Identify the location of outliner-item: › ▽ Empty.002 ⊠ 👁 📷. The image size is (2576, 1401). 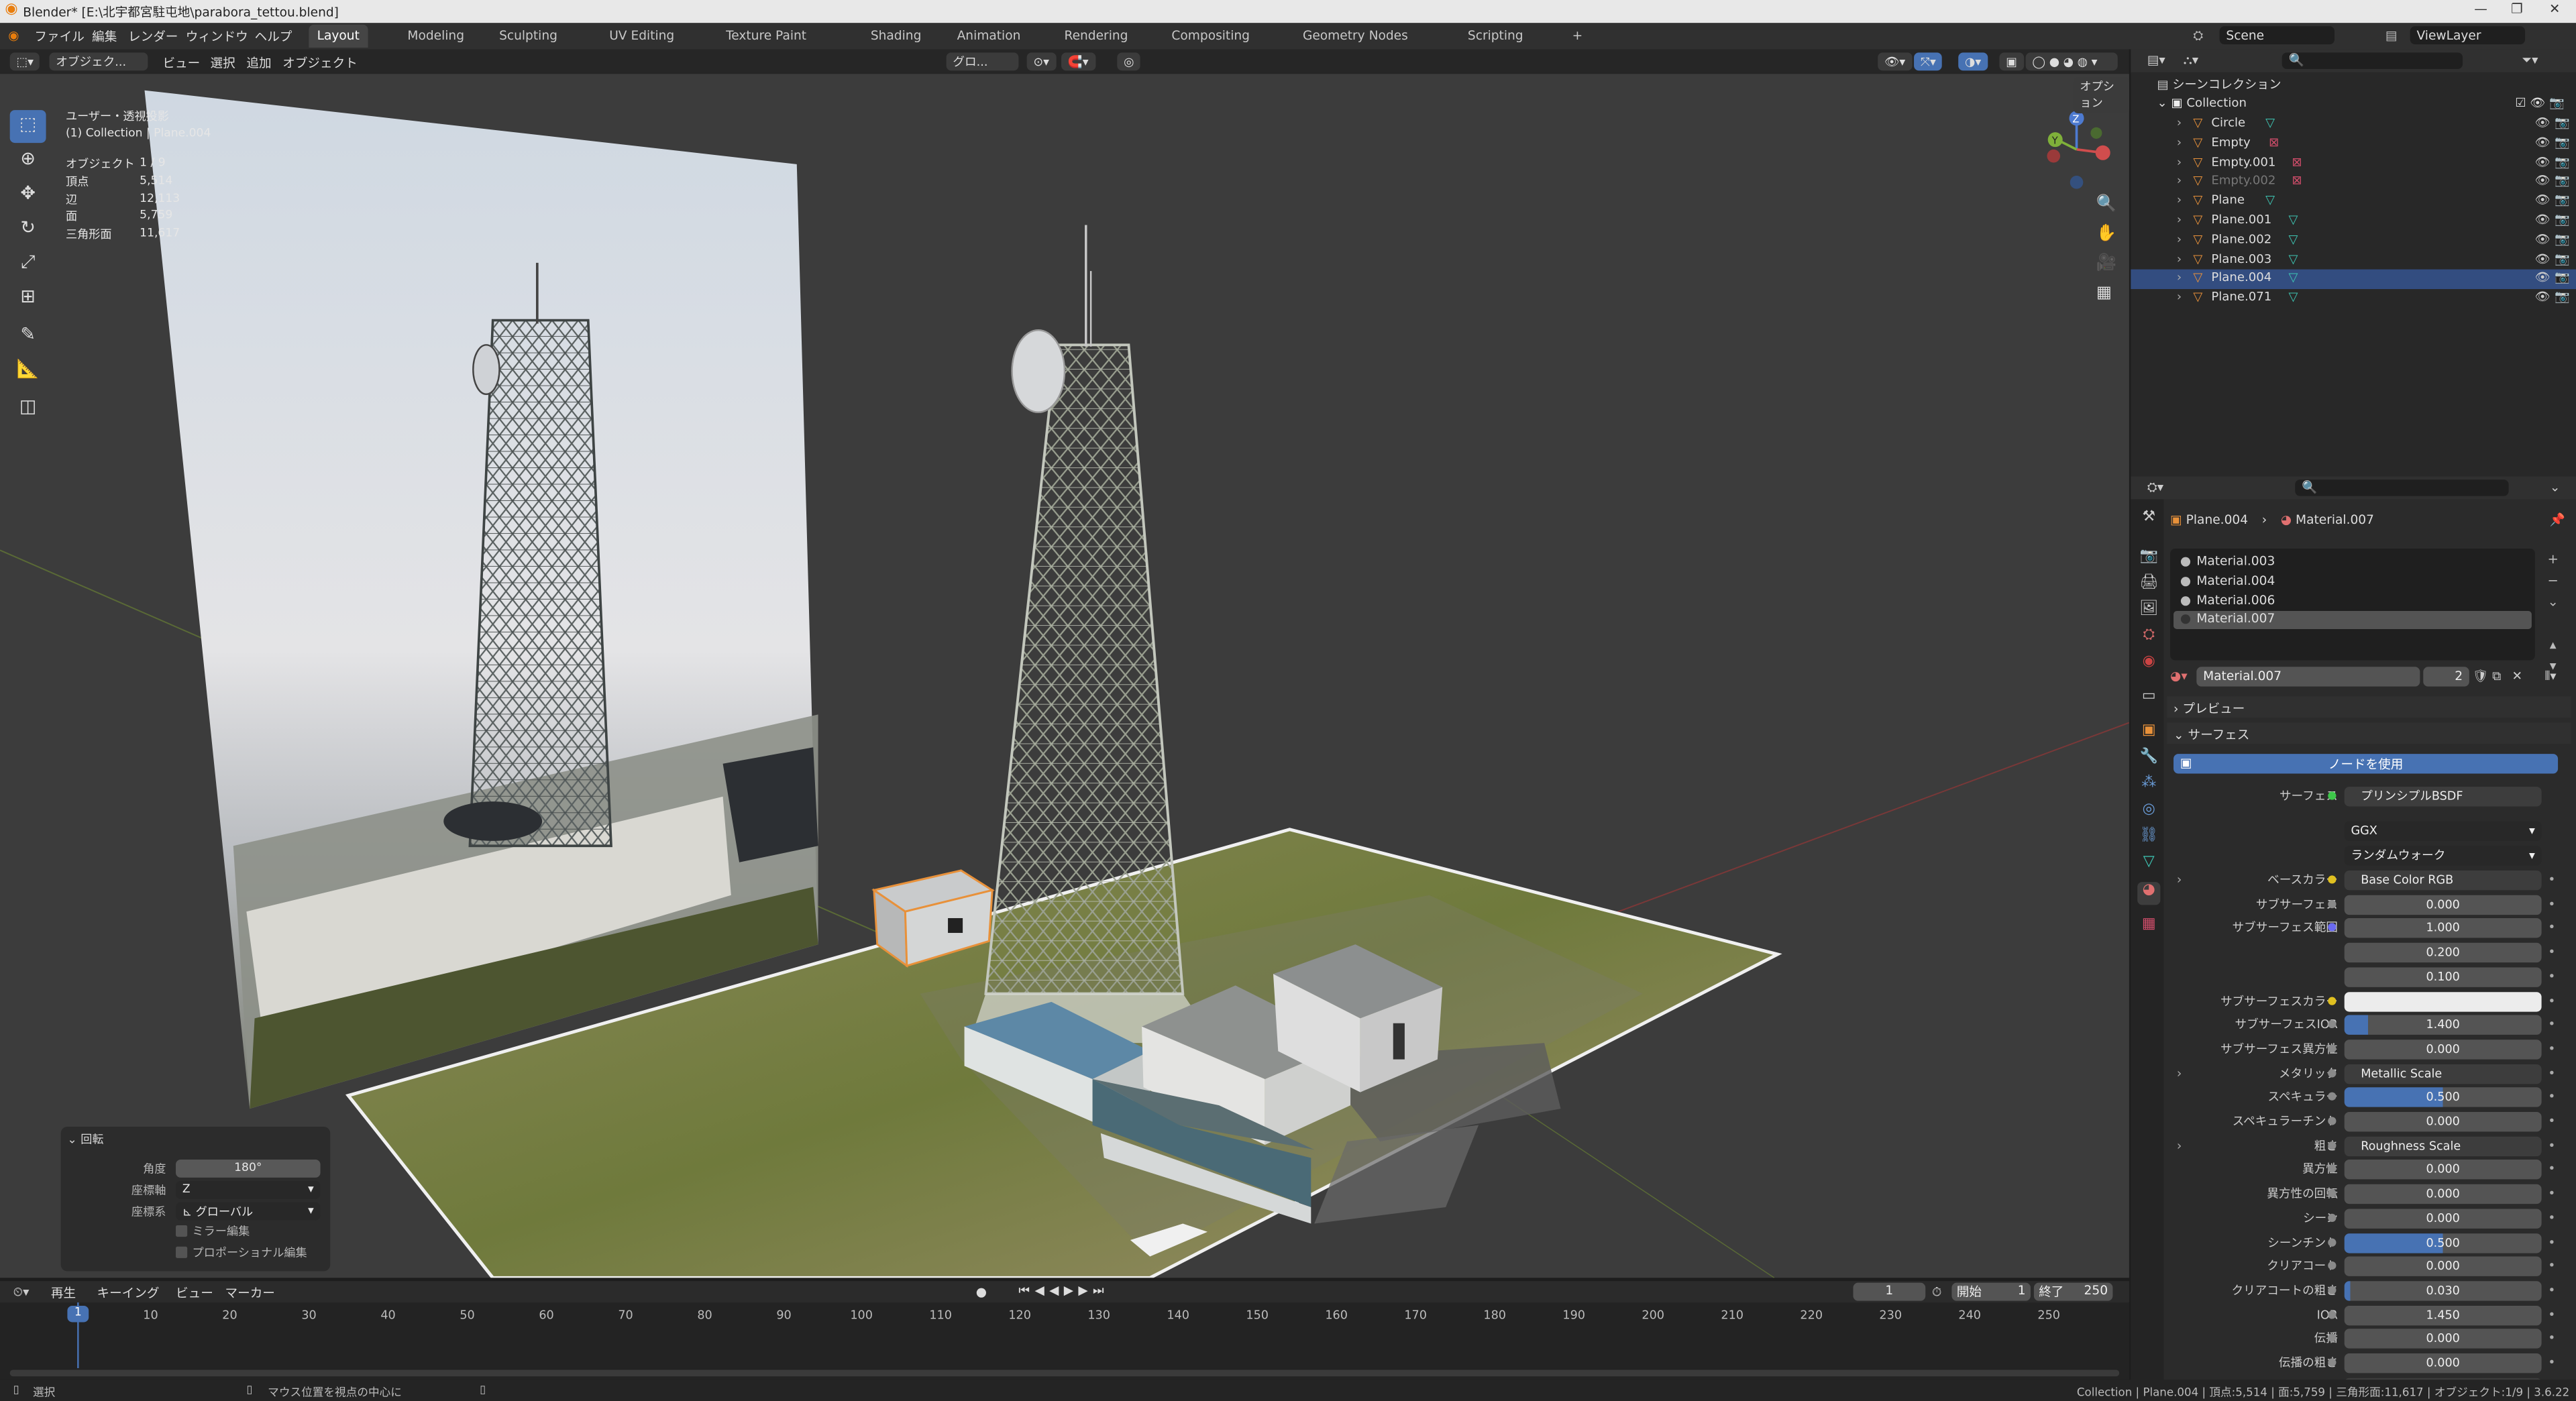
(2353, 182).